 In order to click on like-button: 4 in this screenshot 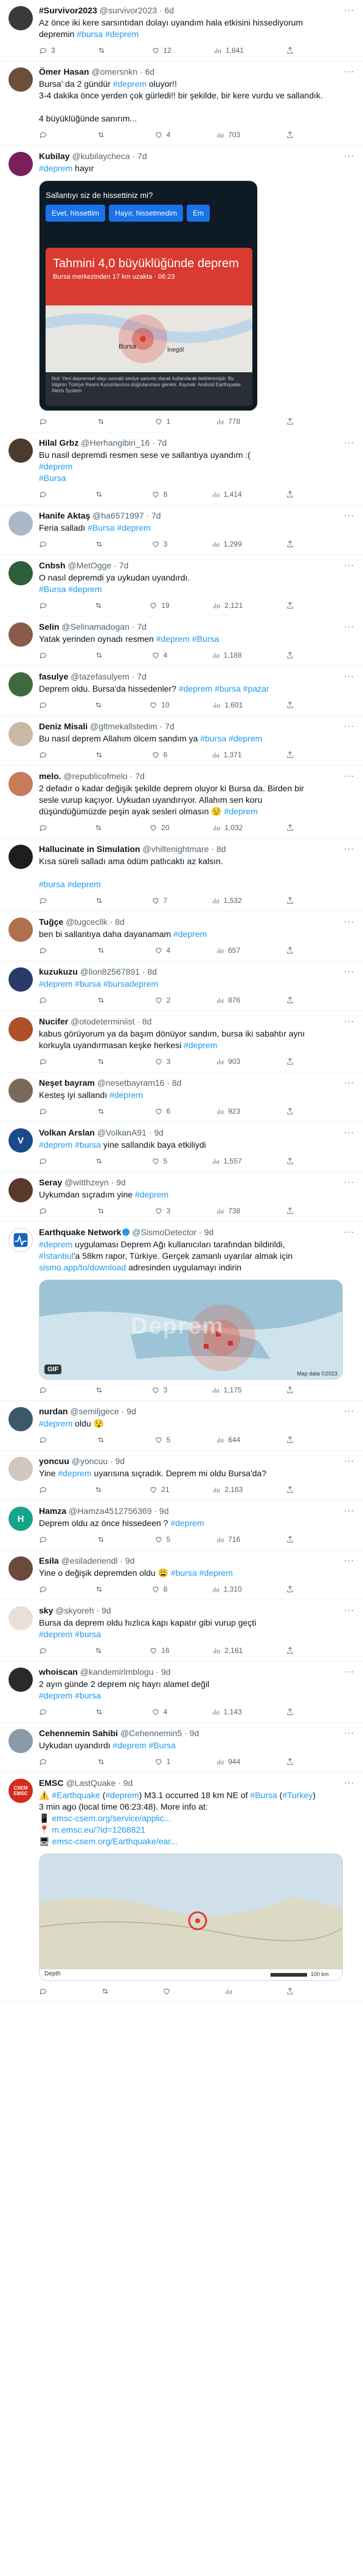, I will do `click(162, 951)`.